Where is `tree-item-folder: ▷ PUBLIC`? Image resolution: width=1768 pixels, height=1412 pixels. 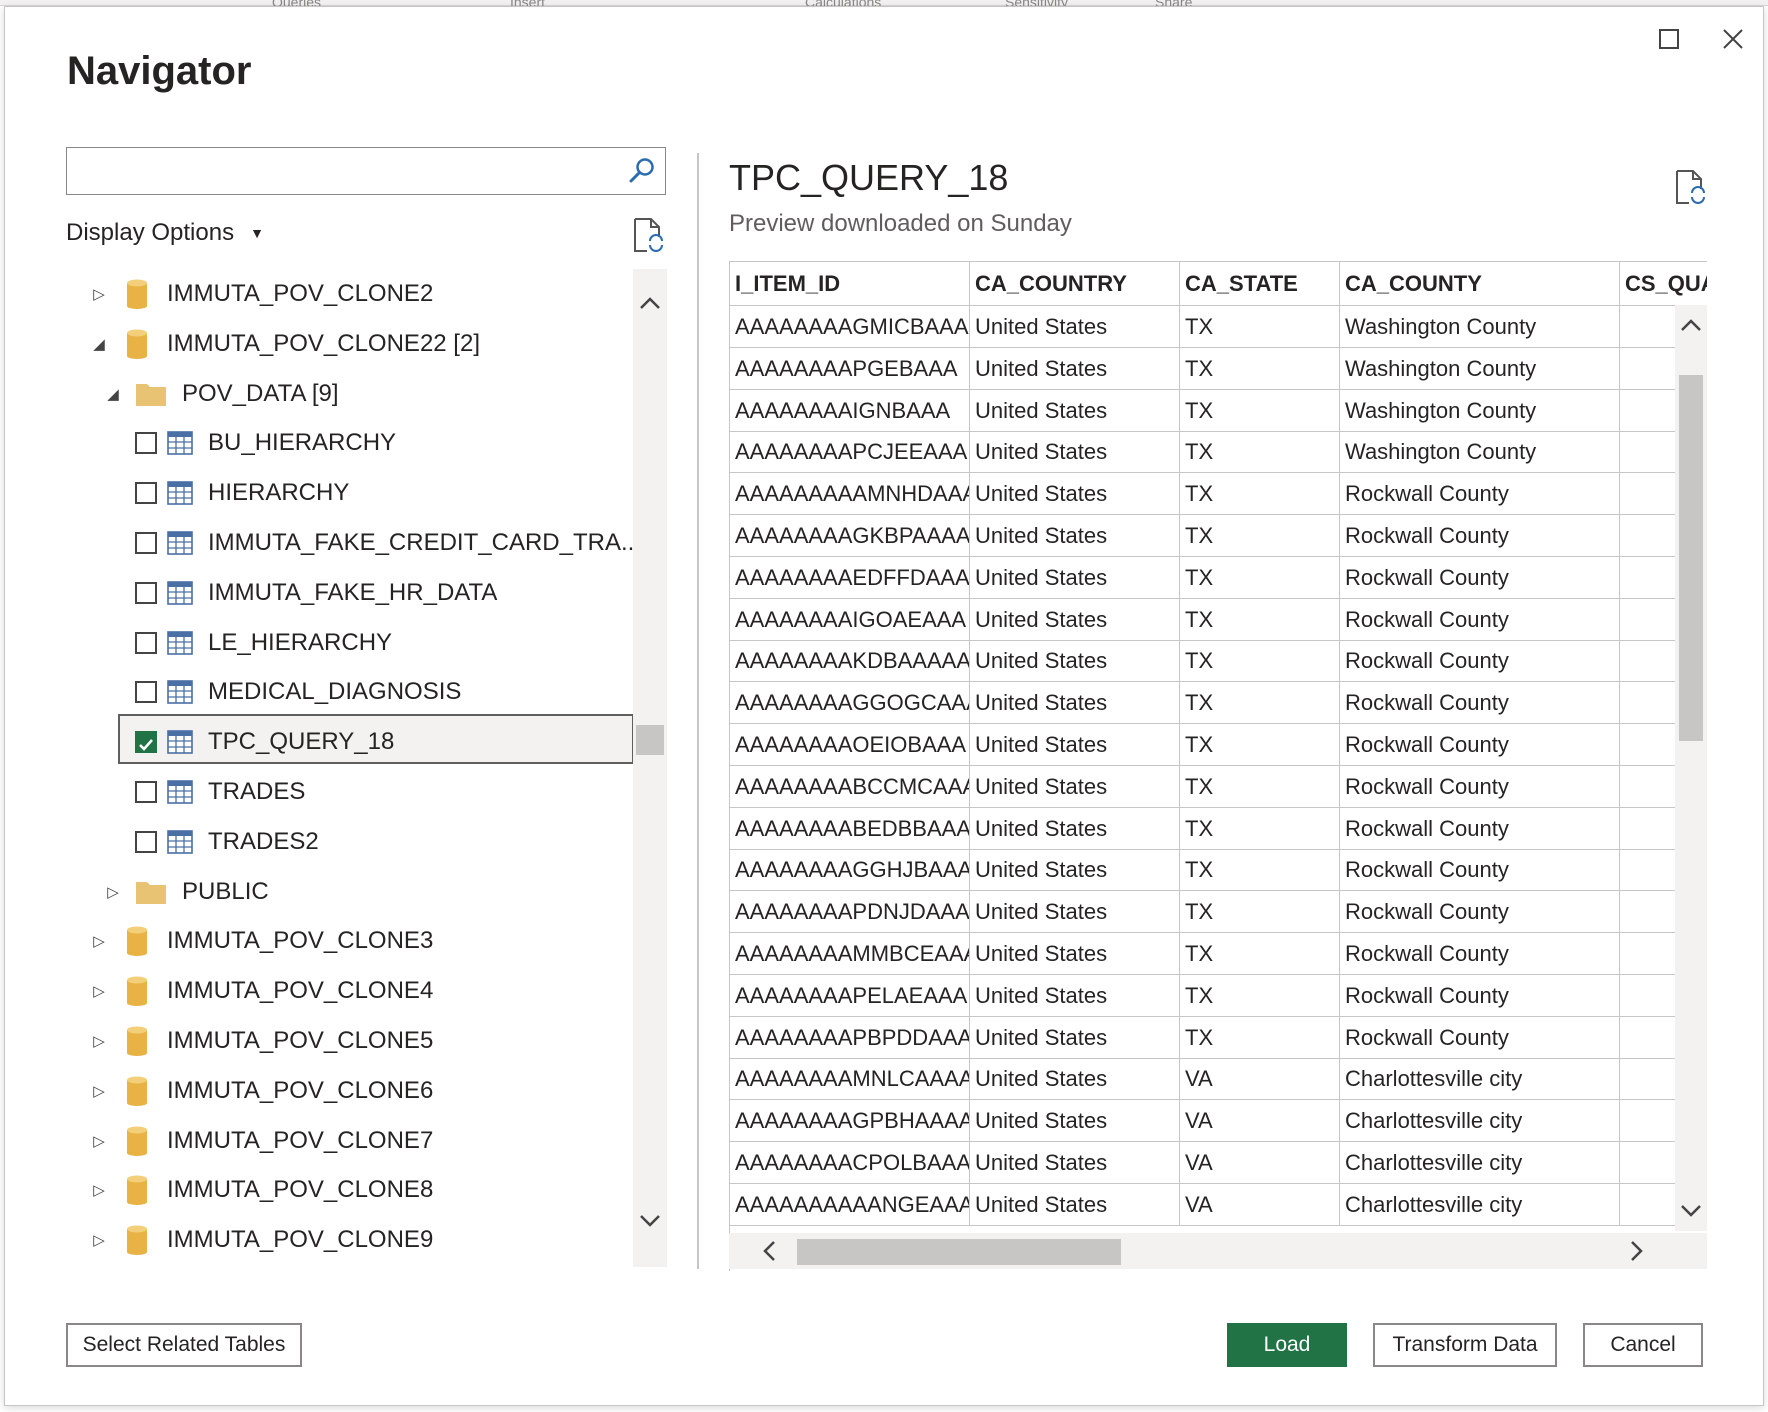
tree-item-folder: ▷ PUBLIC is located at coordinates (350, 892).